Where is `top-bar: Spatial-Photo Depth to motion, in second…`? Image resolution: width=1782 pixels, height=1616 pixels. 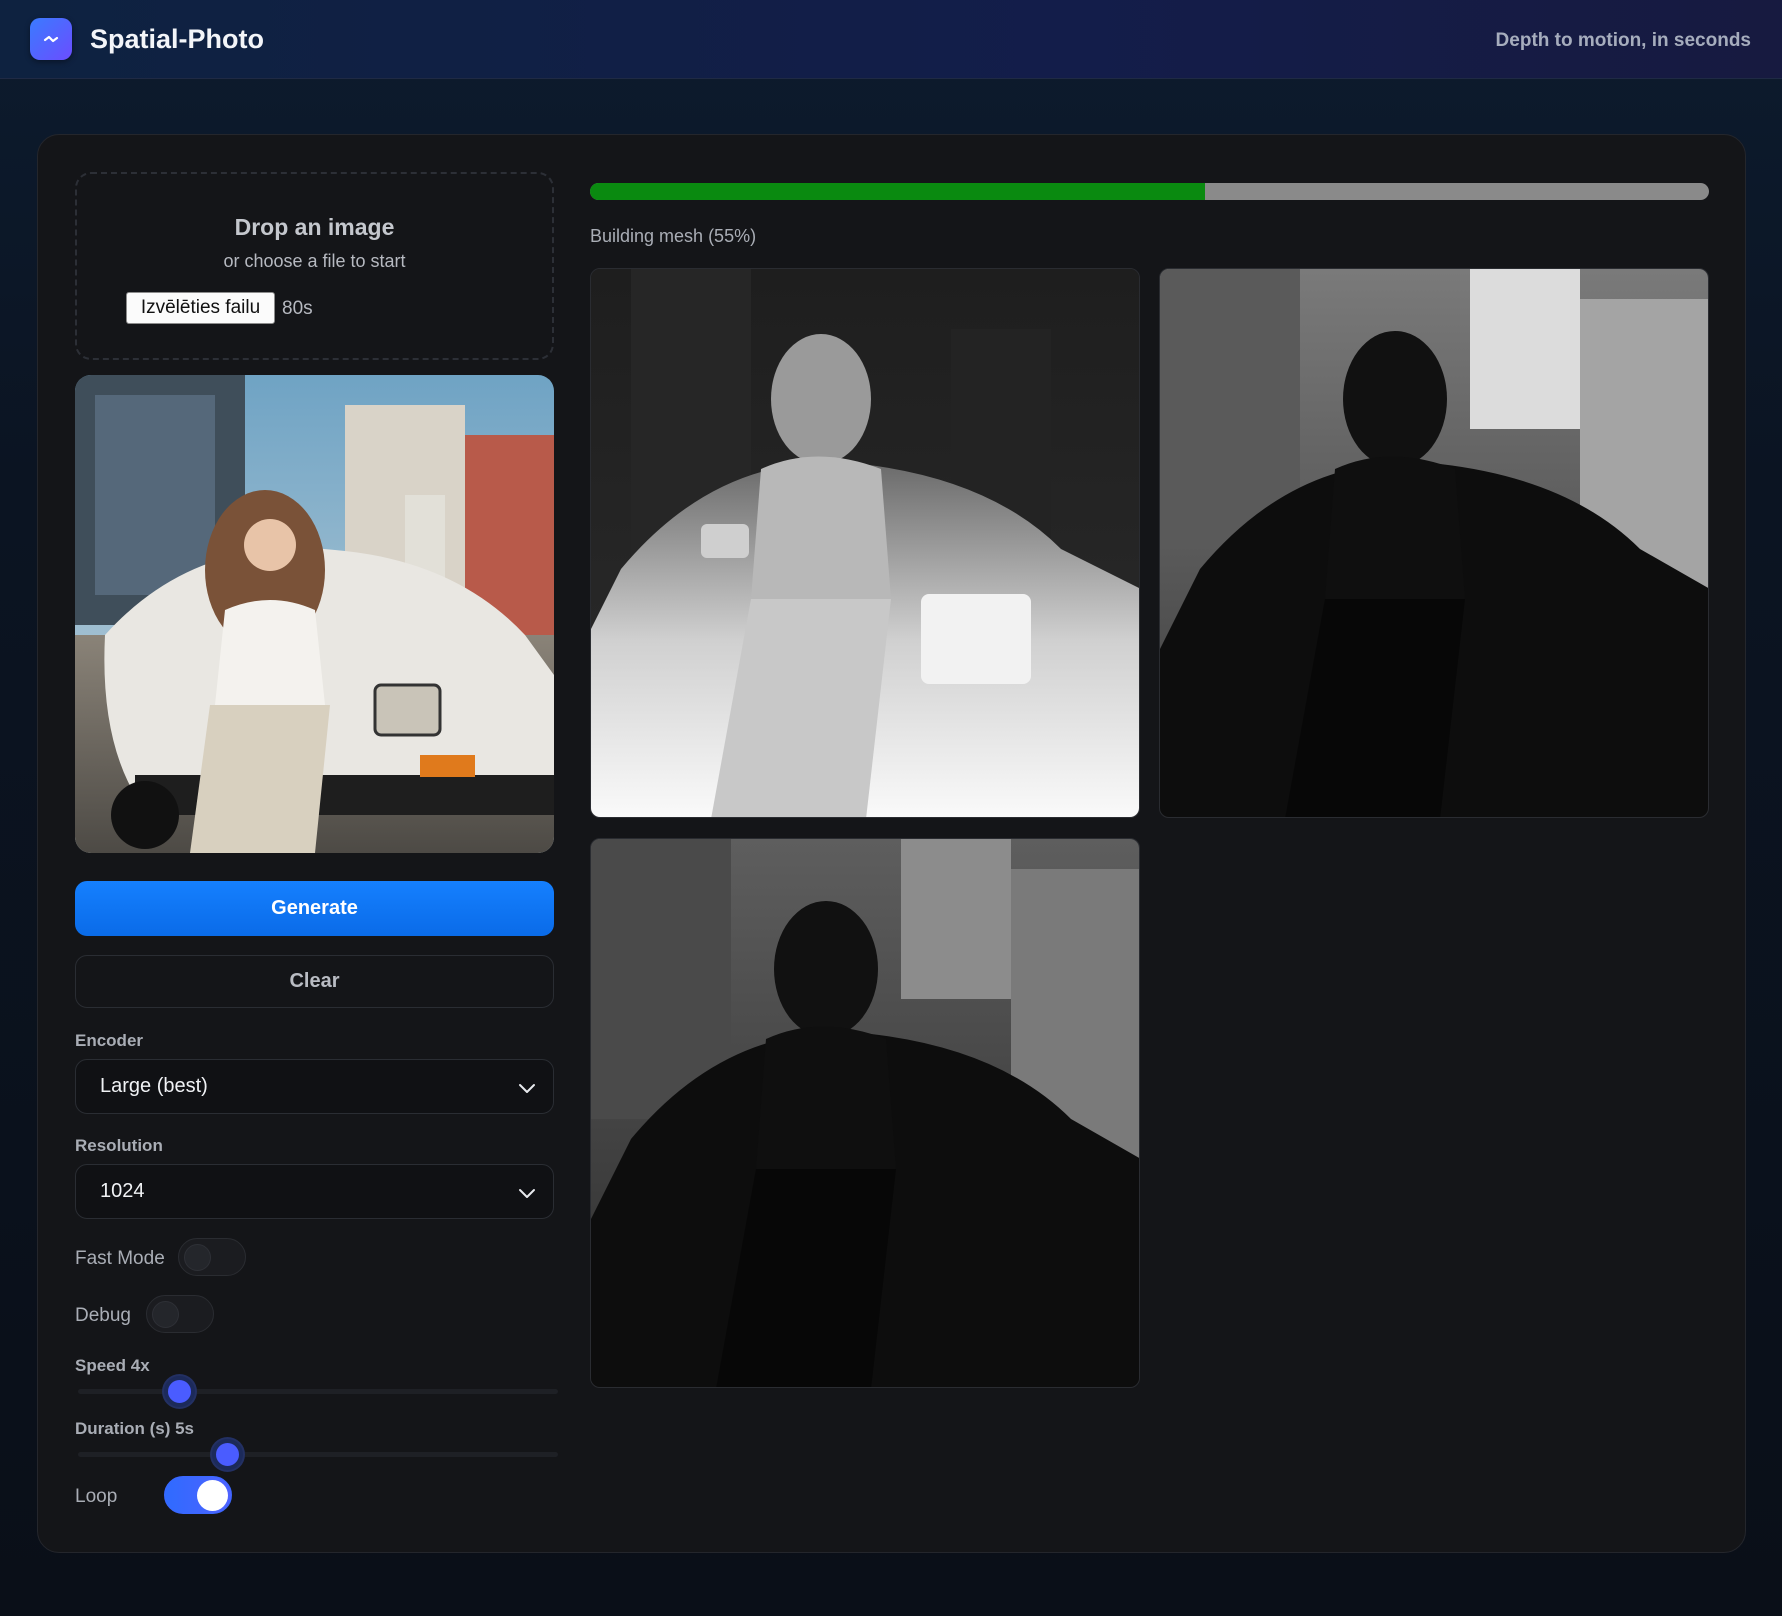
top-bar: Spatial-Photo Depth to motion, in second… is located at coordinates (891, 39).